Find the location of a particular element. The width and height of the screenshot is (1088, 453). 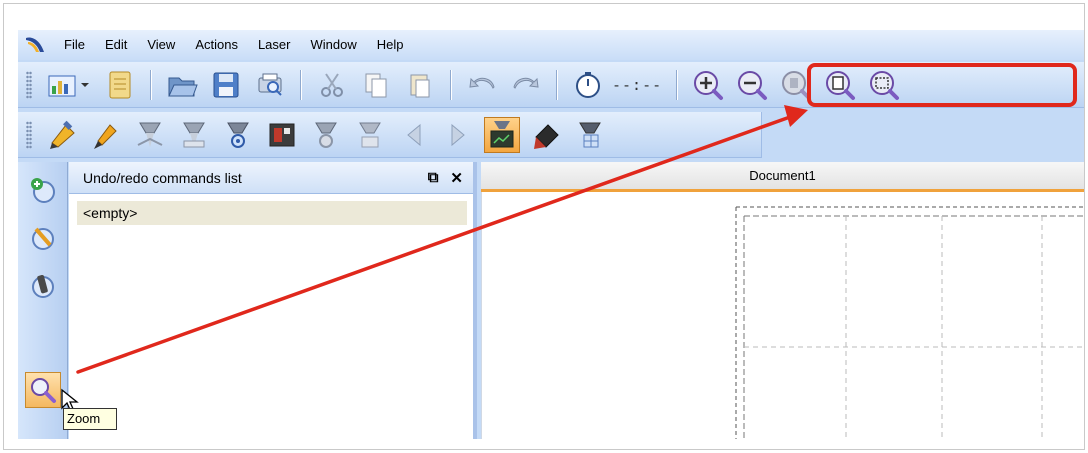

menu-window: Window is located at coordinates (333, 45).